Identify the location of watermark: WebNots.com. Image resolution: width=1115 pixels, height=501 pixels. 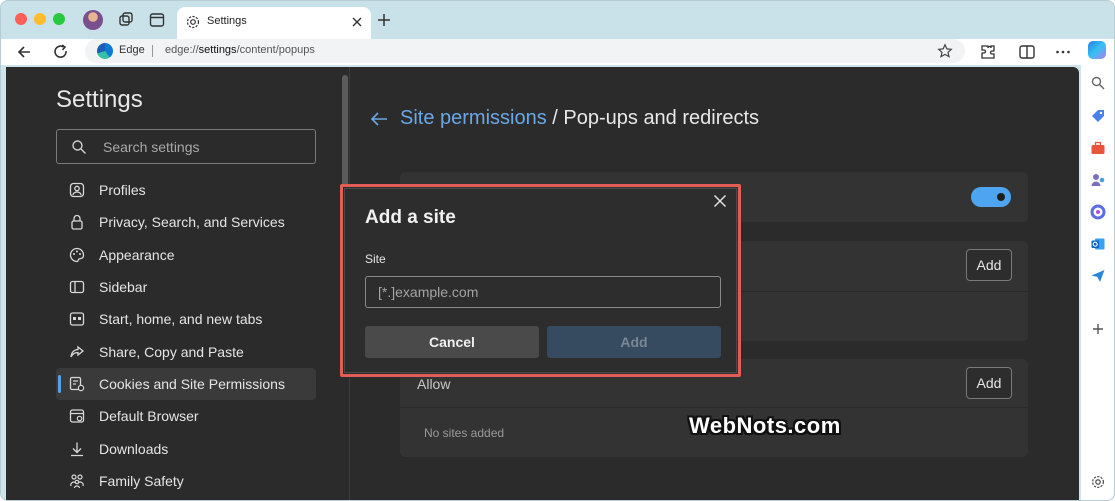
(765, 425).